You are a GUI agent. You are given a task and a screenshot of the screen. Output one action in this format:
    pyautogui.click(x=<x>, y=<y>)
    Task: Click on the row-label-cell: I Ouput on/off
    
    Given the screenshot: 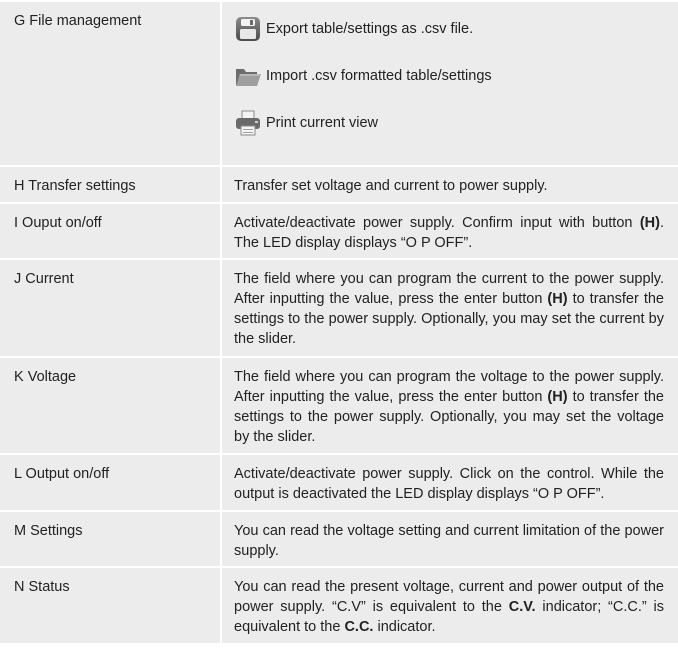 What is the action you would take?
    pyautogui.click(x=111, y=231)
    